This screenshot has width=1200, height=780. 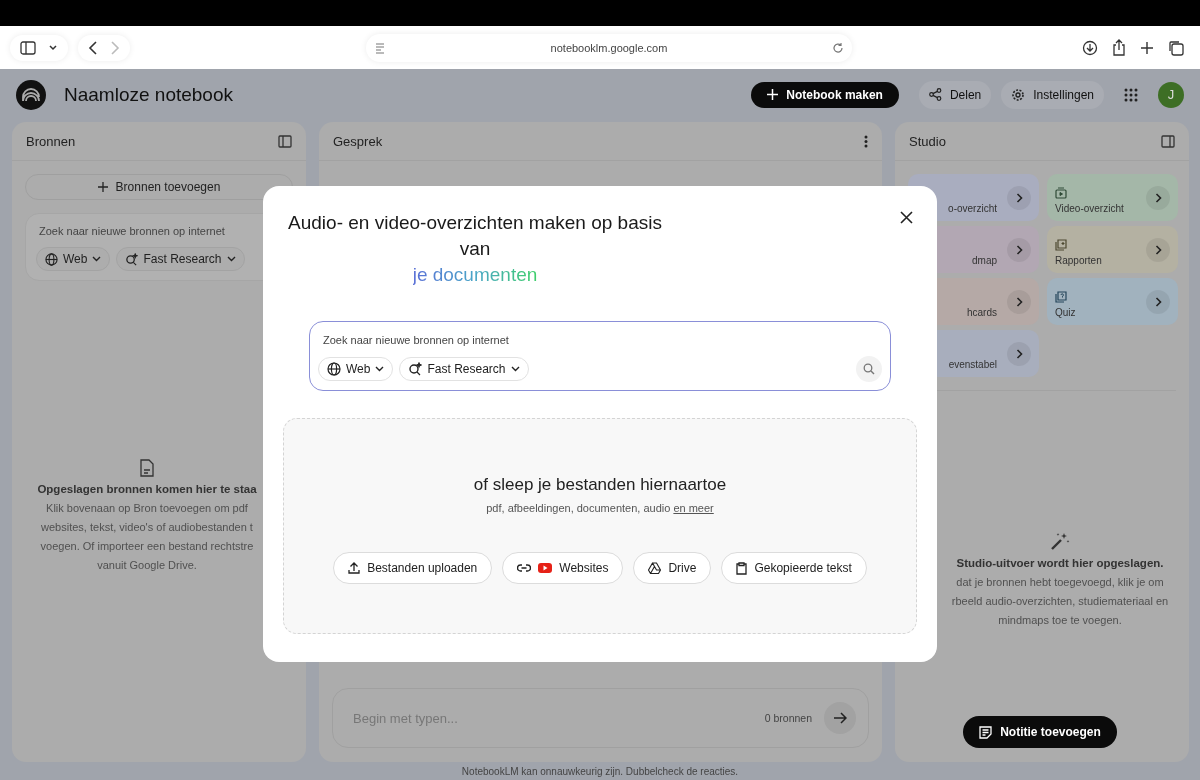 I want to click on avatar: J, so click(x=1171, y=94).